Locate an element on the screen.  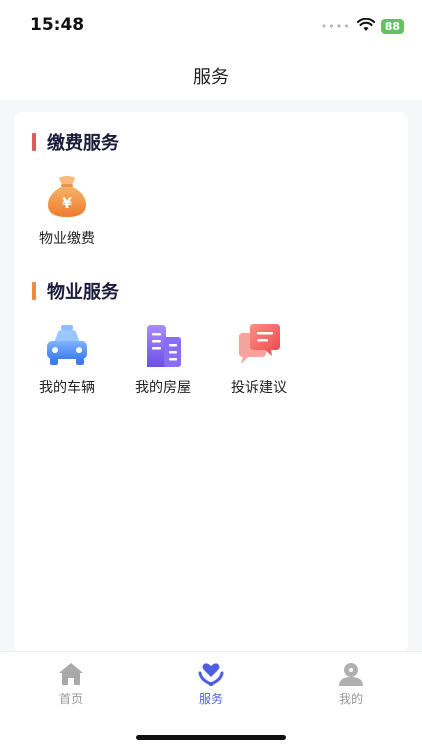
tab-profile: 我的 is located at coordinates (351, 684).